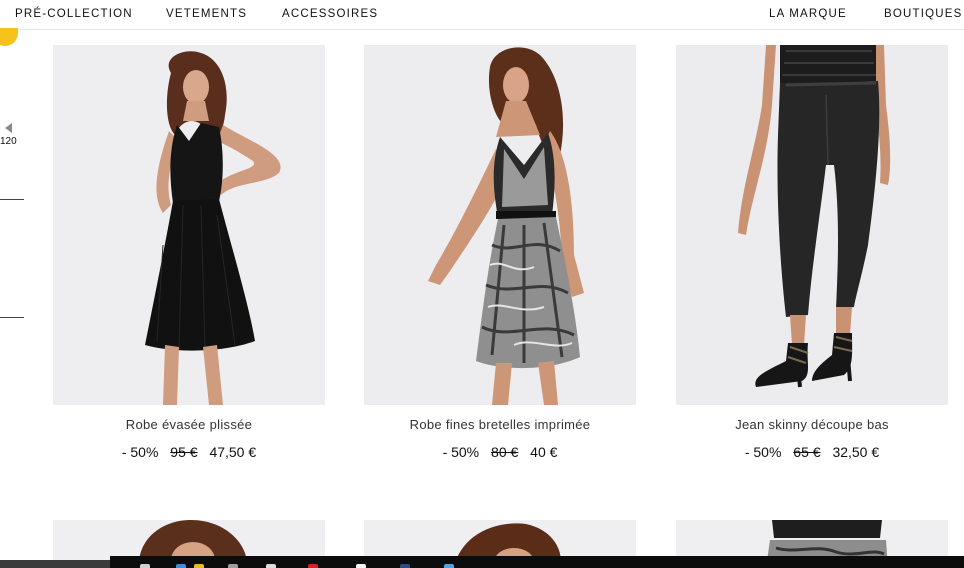 The image size is (964, 568). I want to click on nav-item-pre-collection: PRÉ-COLLECTION, so click(74, 14).